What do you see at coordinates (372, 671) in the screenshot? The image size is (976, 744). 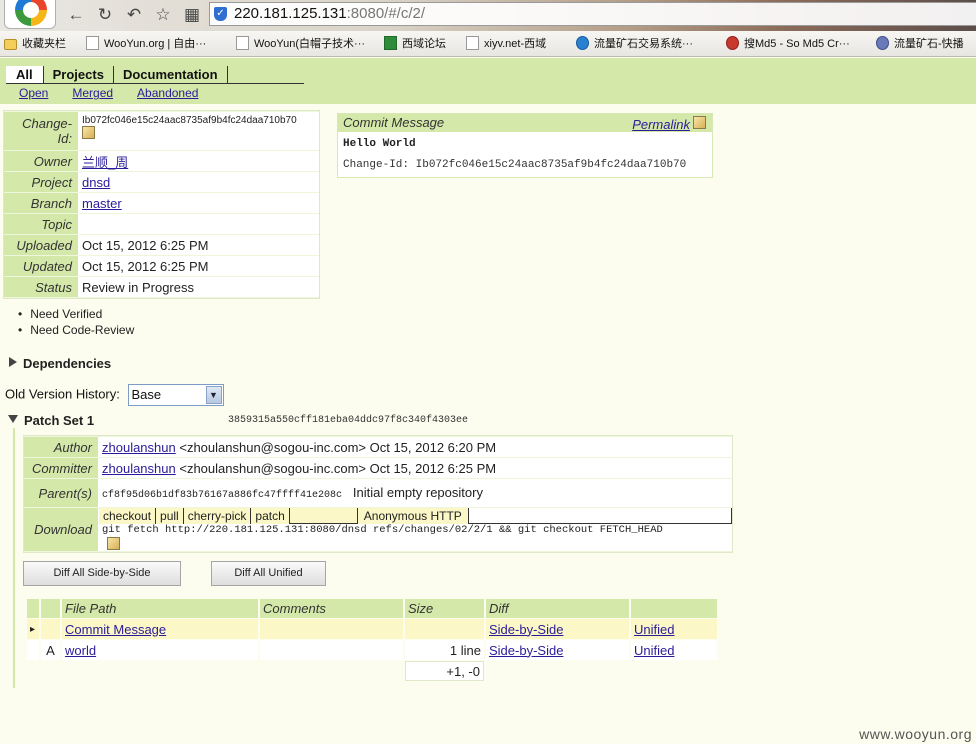 I see `files-total-row: +1, -0` at bounding box center [372, 671].